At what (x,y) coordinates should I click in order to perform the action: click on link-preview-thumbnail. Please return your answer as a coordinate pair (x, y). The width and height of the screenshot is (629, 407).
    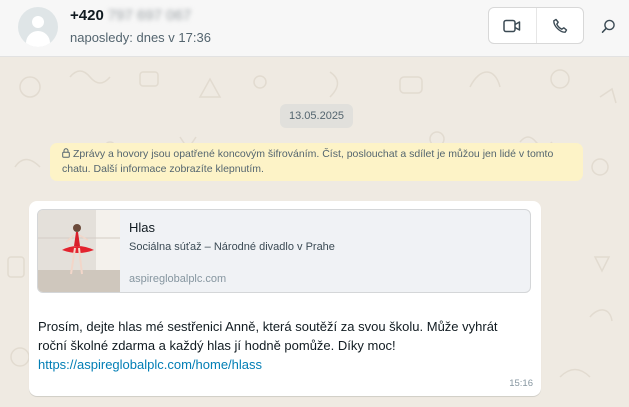
    Looking at the image, I should click on (79, 251).